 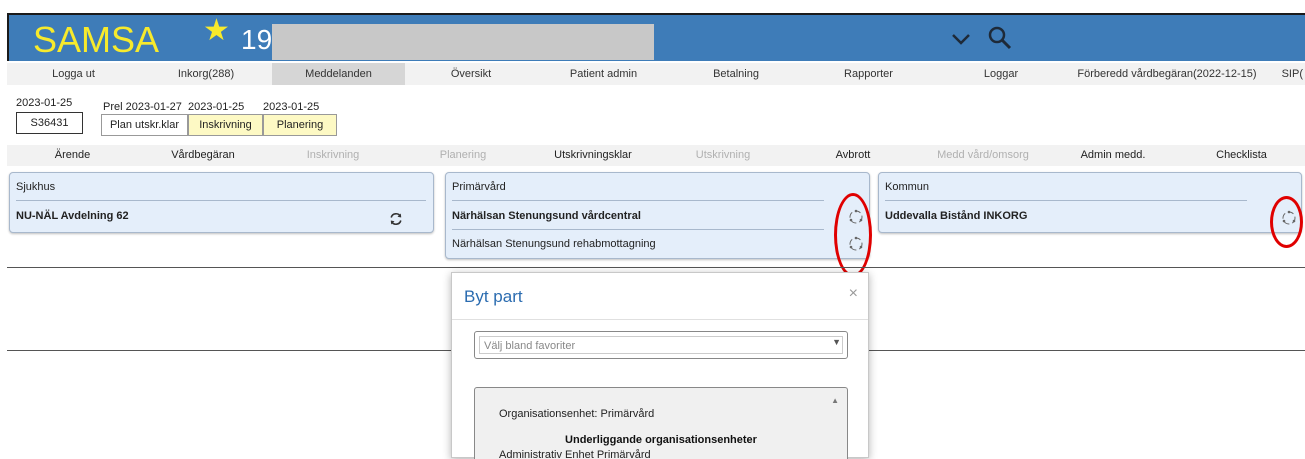 What do you see at coordinates (471, 74) in the screenshot?
I see `nav-overview: Översikt` at bounding box center [471, 74].